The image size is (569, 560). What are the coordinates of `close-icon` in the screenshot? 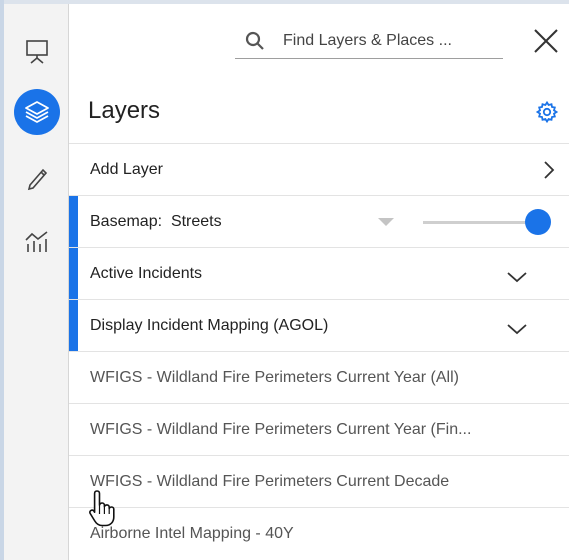 It's located at (546, 41).